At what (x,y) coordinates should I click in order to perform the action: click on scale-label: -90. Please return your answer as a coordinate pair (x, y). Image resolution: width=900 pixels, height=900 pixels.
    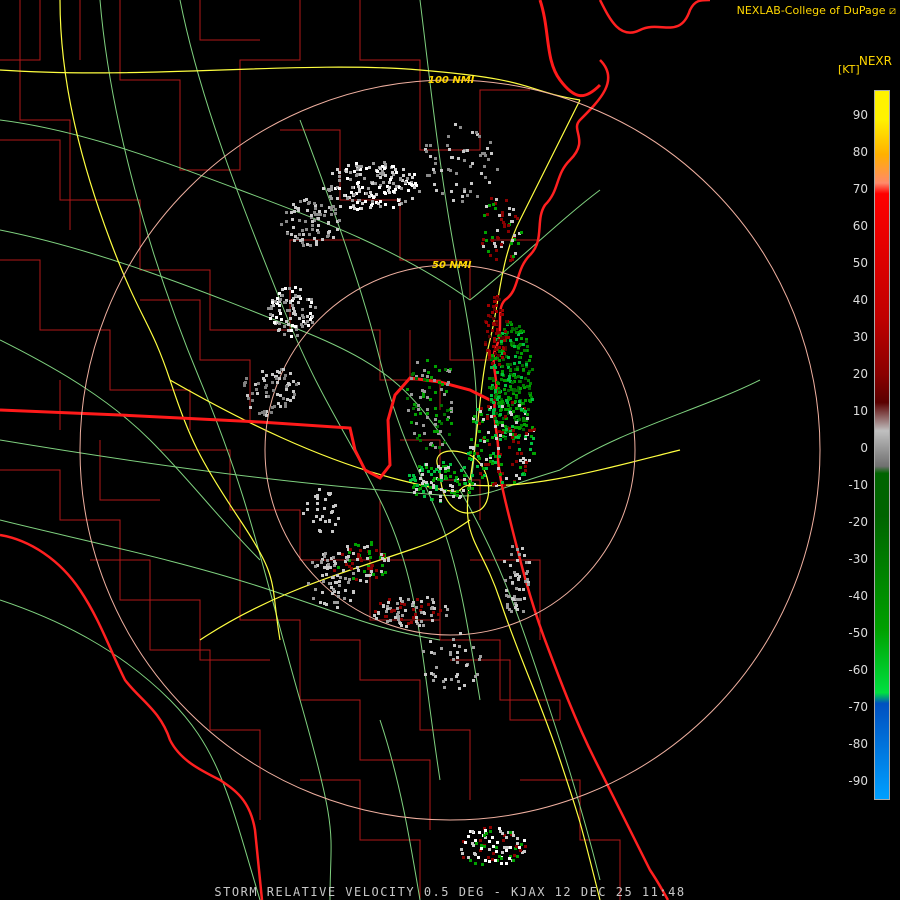
    Looking at the image, I should click on (858, 781).